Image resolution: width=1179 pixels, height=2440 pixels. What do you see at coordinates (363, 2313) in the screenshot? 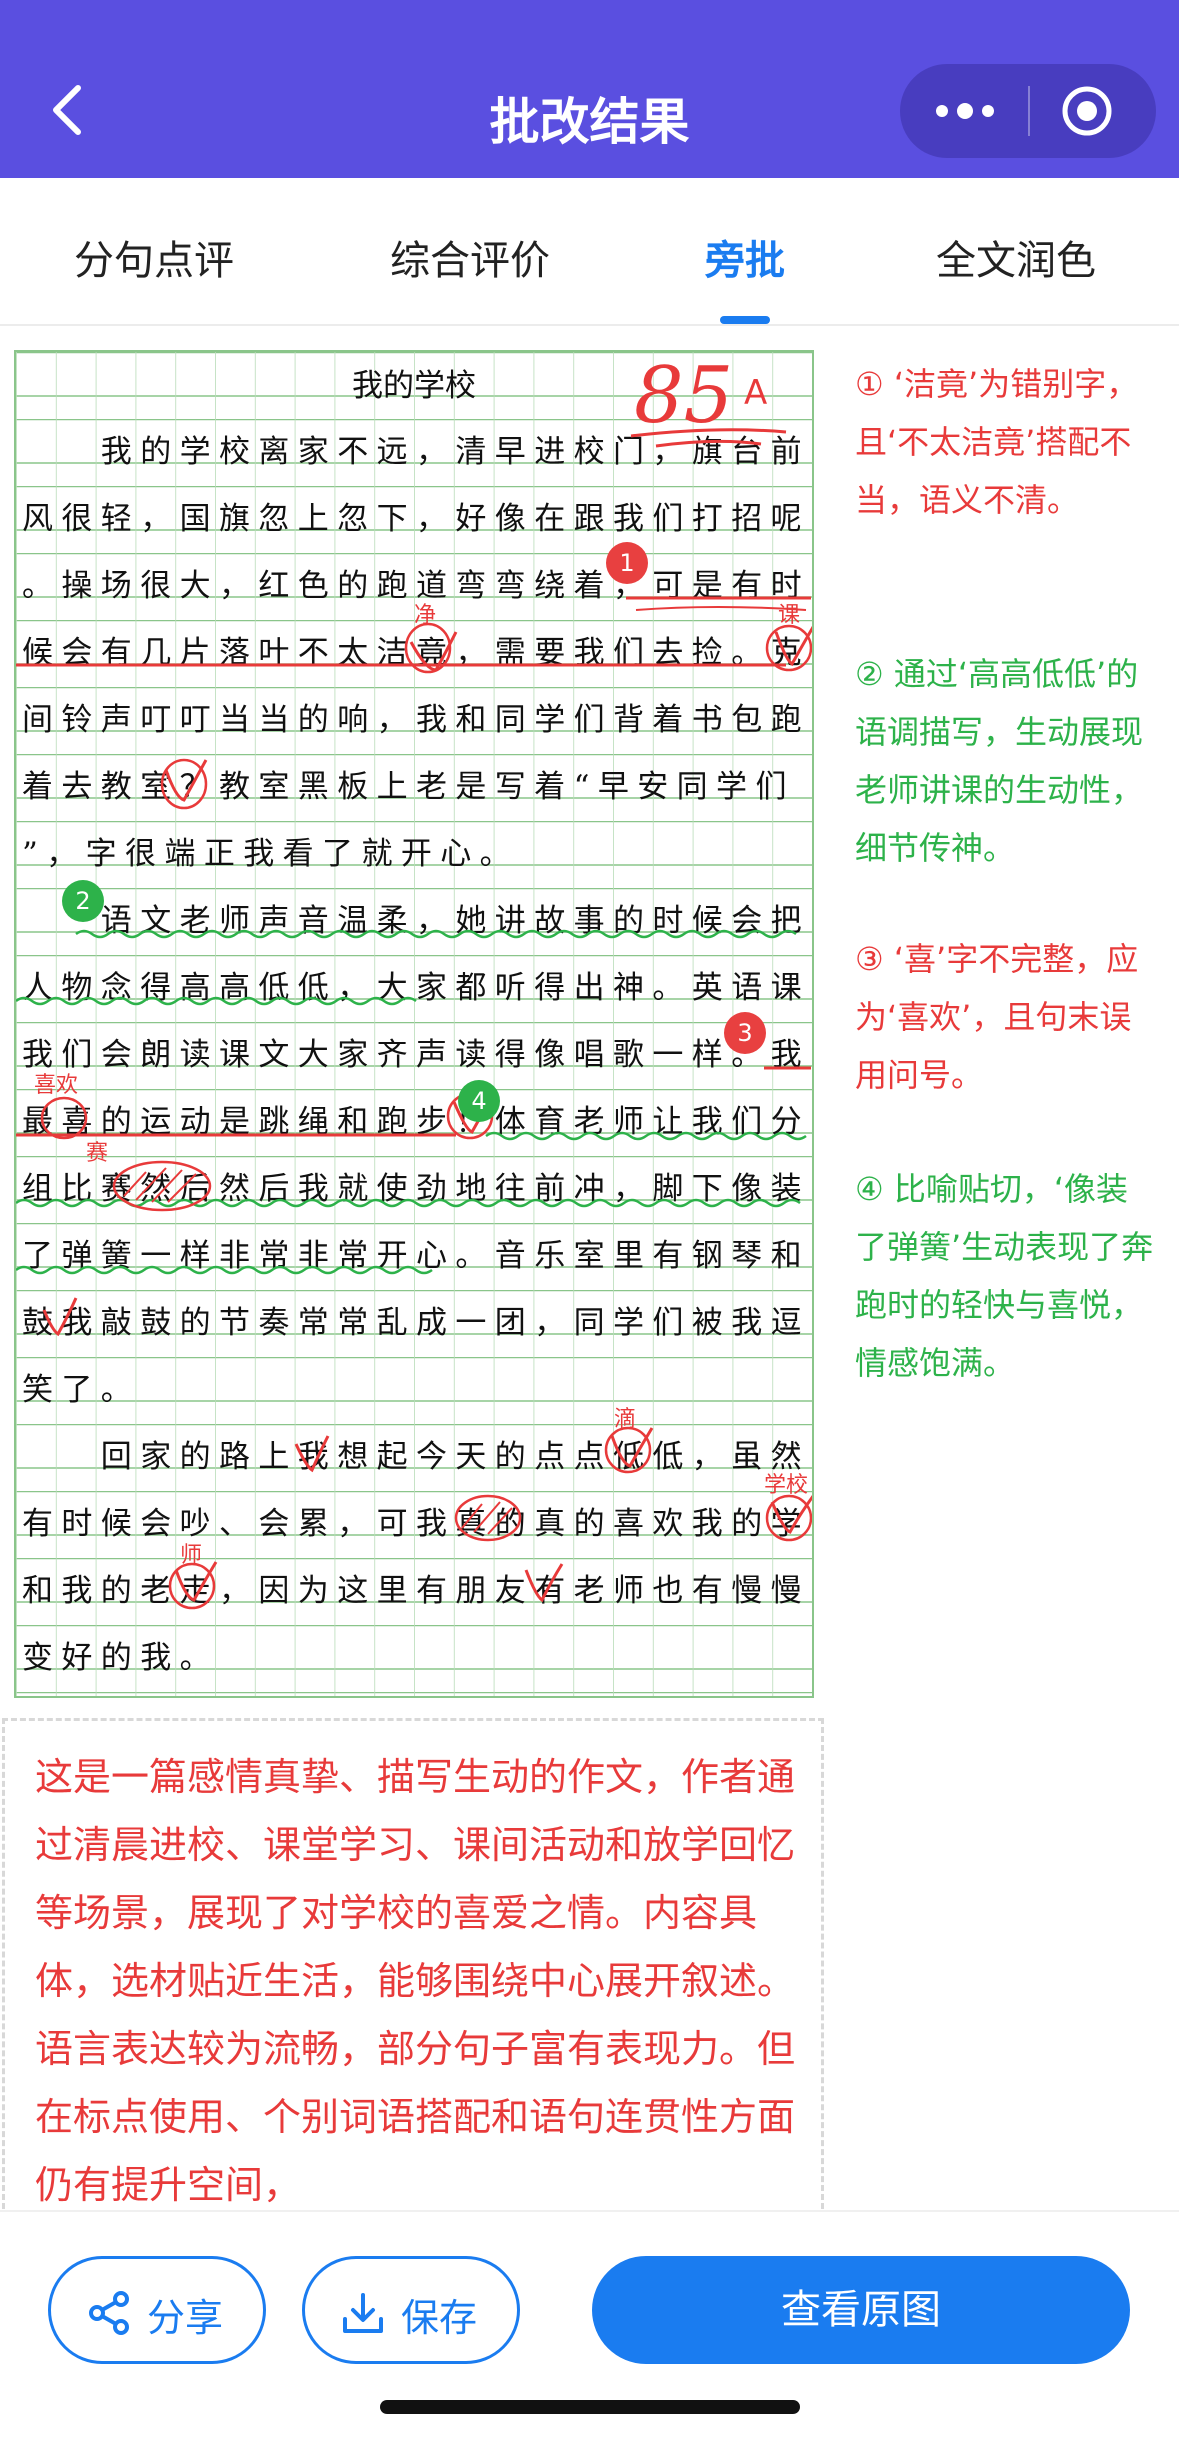
I see `download-icon` at bounding box center [363, 2313].